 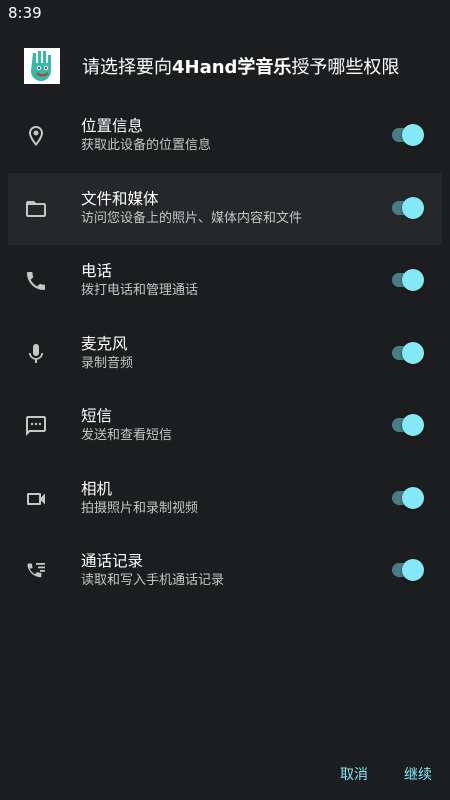 I want to click on permission-description: 读取和写入手机通话记录, so click(x=153, y=580).